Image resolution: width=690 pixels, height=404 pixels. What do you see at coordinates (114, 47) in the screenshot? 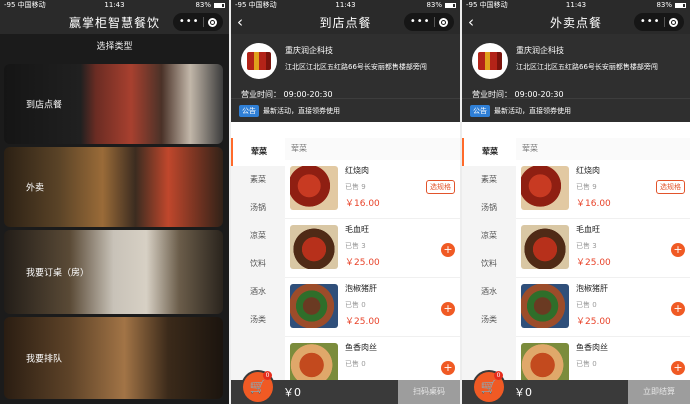
I see `choose-type-label: 选择类型` at bounding box center [114, 47].